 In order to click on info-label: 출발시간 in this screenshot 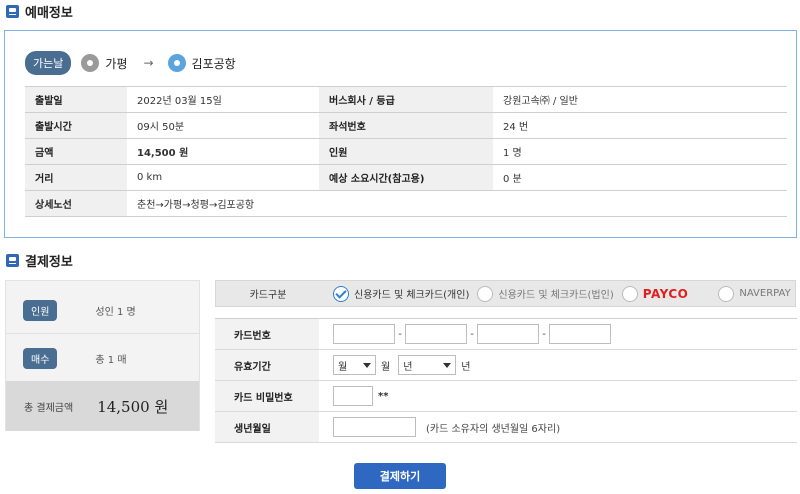, I will do `click(76, 125)`.